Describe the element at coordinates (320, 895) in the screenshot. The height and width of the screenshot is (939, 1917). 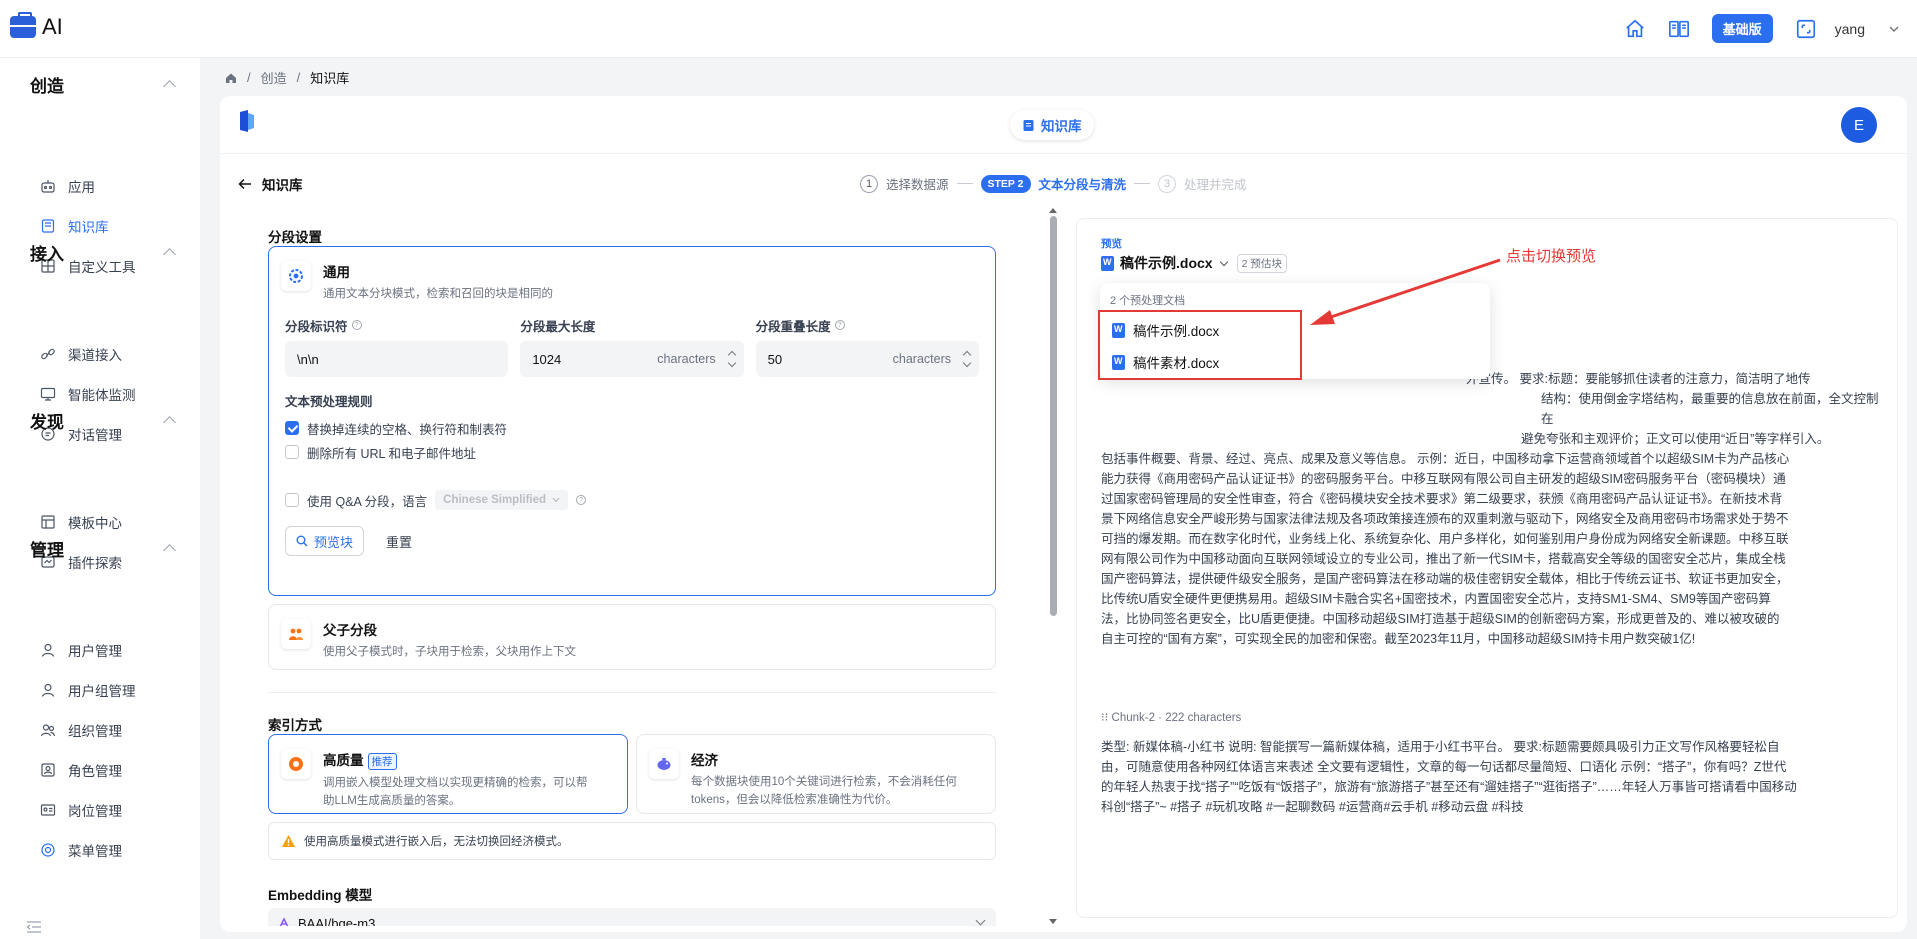
I see `embedding-label: Embedding 模型` at that location.